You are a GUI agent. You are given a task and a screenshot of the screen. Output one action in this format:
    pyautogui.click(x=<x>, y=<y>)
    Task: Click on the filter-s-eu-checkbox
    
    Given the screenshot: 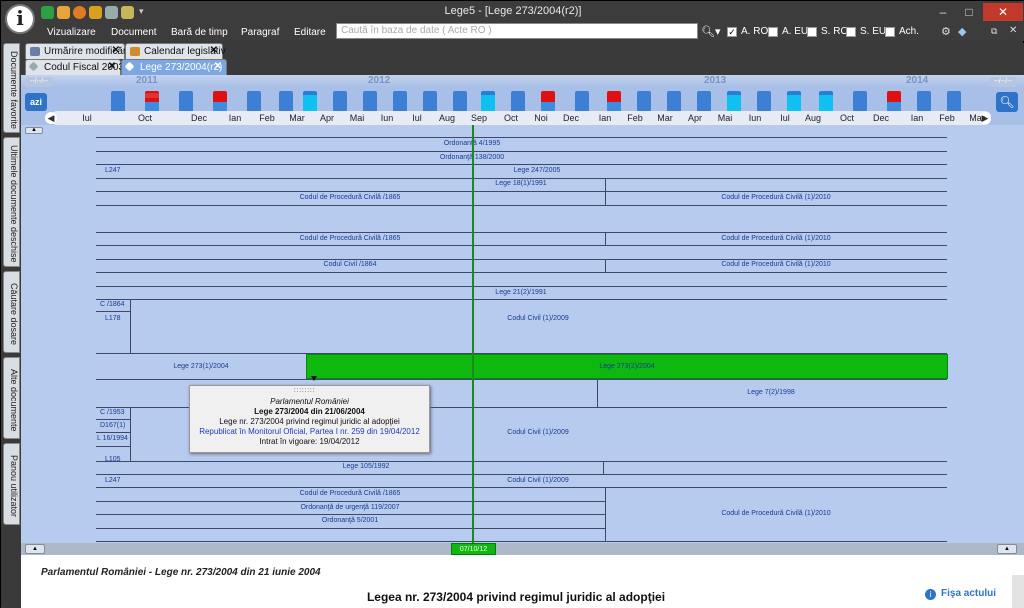 What is the action you would take?
    pyautogui.click(x=851, y=32)
    